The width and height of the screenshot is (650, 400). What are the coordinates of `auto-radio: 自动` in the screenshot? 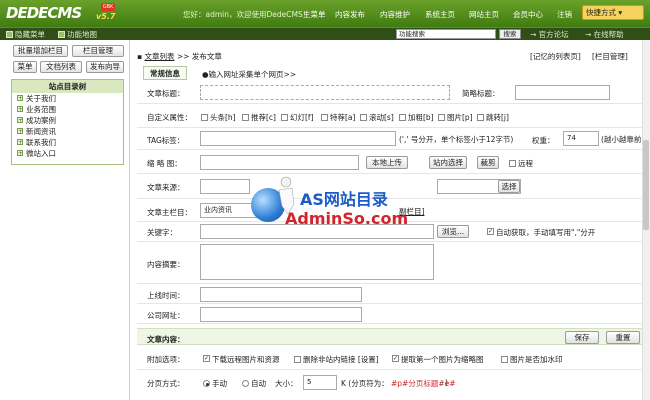 It's located at (254, 383).